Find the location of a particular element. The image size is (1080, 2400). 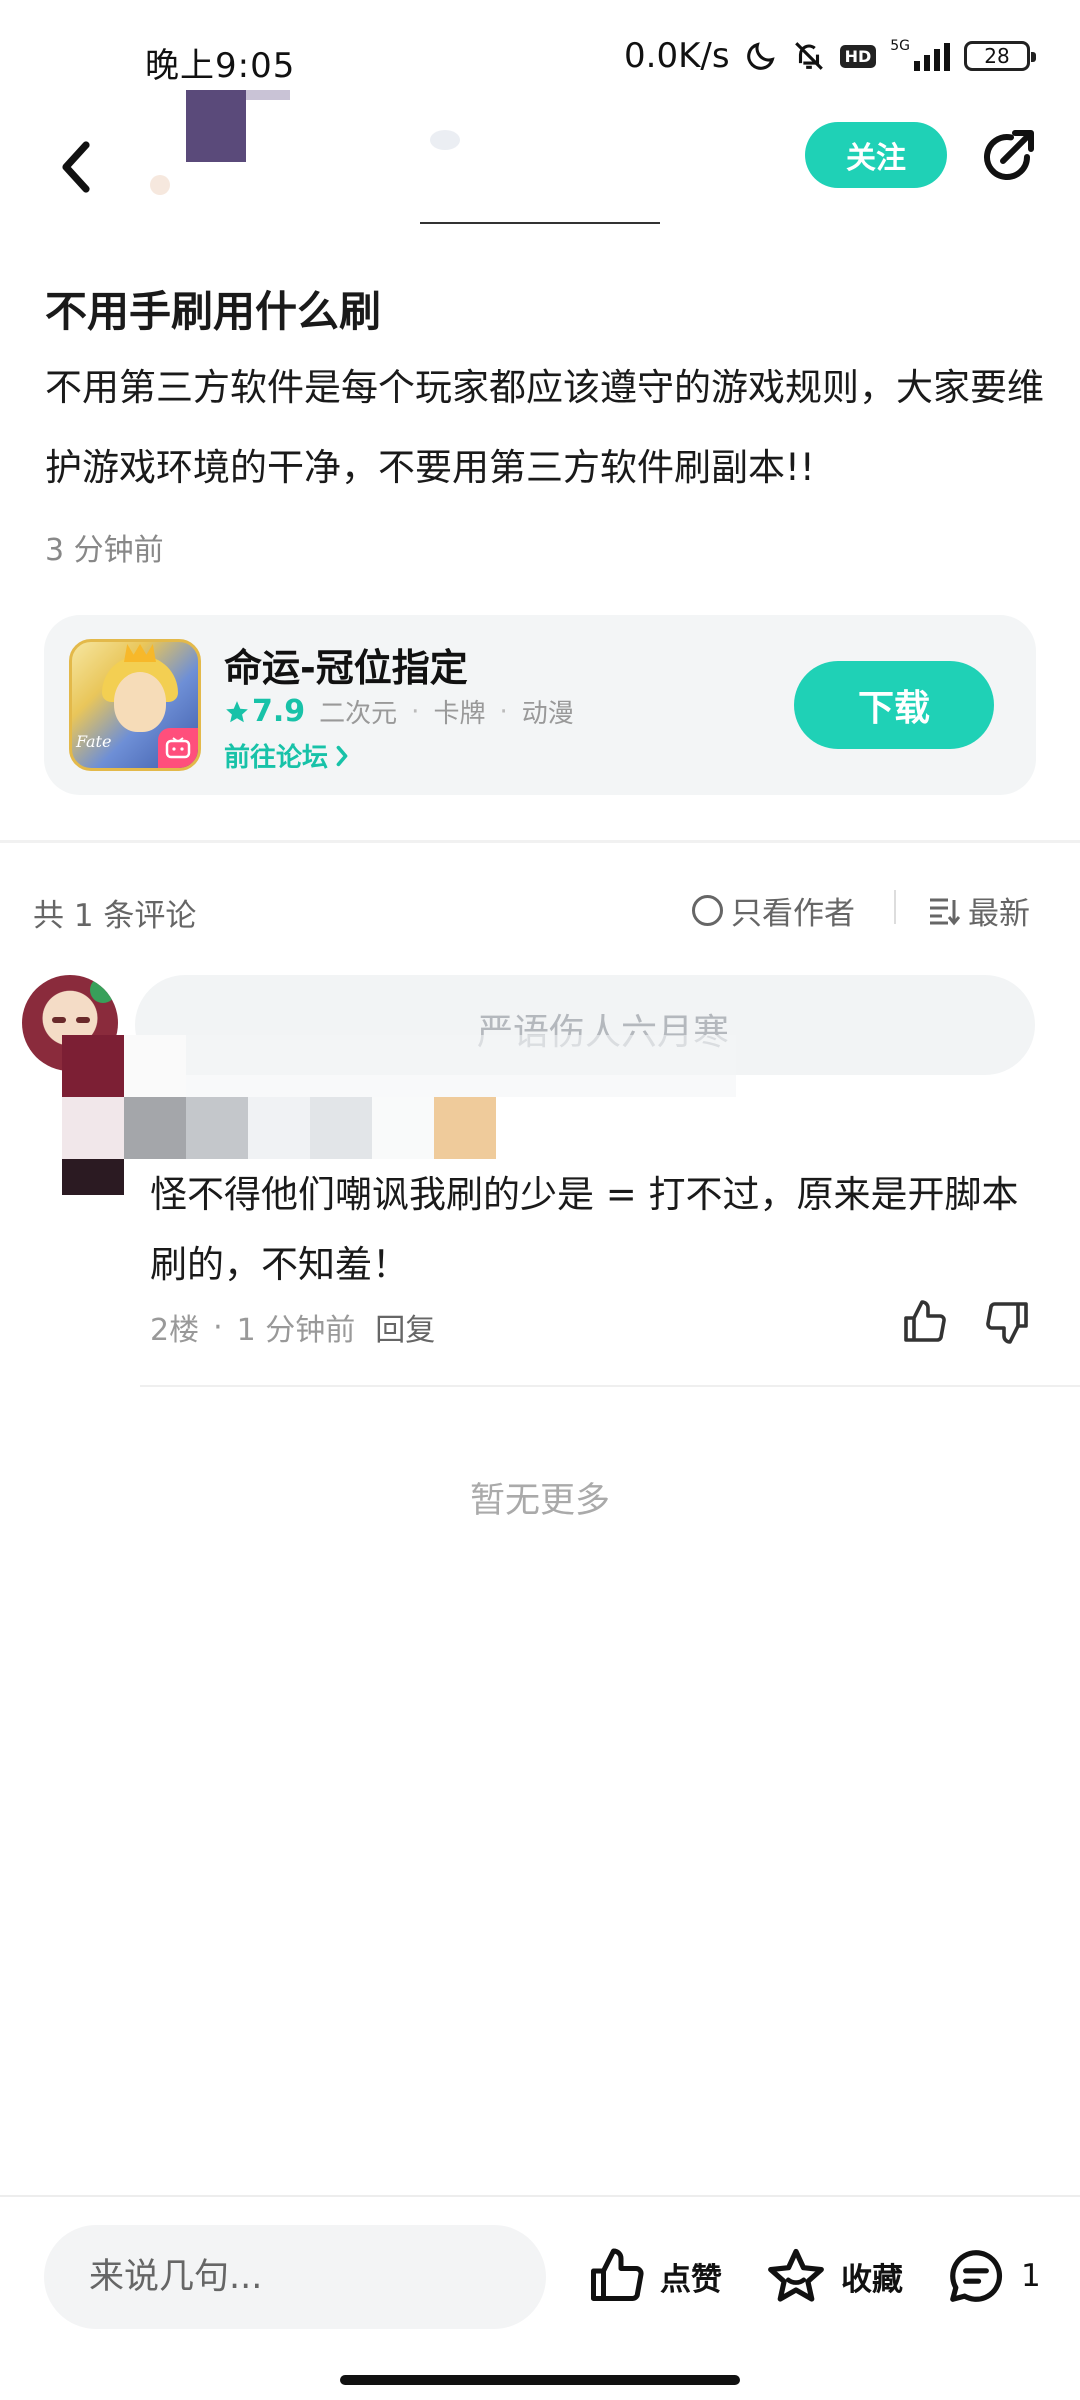

game-icon-text: Fate is located at coordinates (94, 741).